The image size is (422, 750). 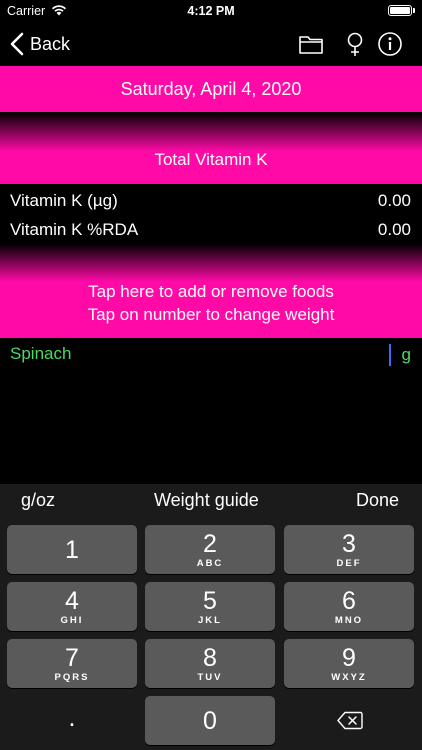 I want to click on weight-guide-button: Weight guide, so click(x=206, y=500).